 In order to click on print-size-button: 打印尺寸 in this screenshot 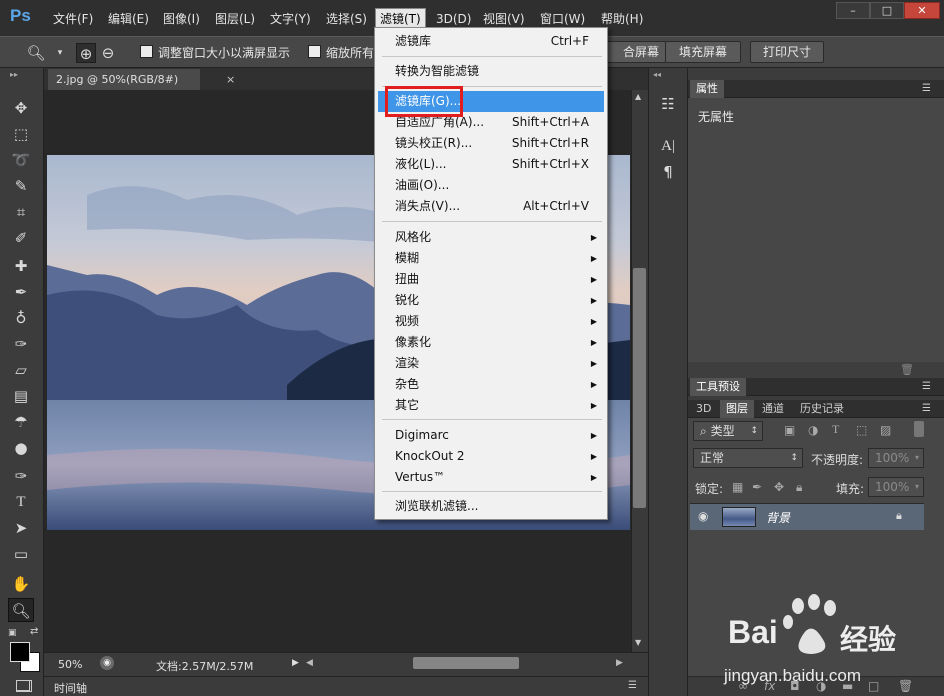, I will do `click(787, 52)`.